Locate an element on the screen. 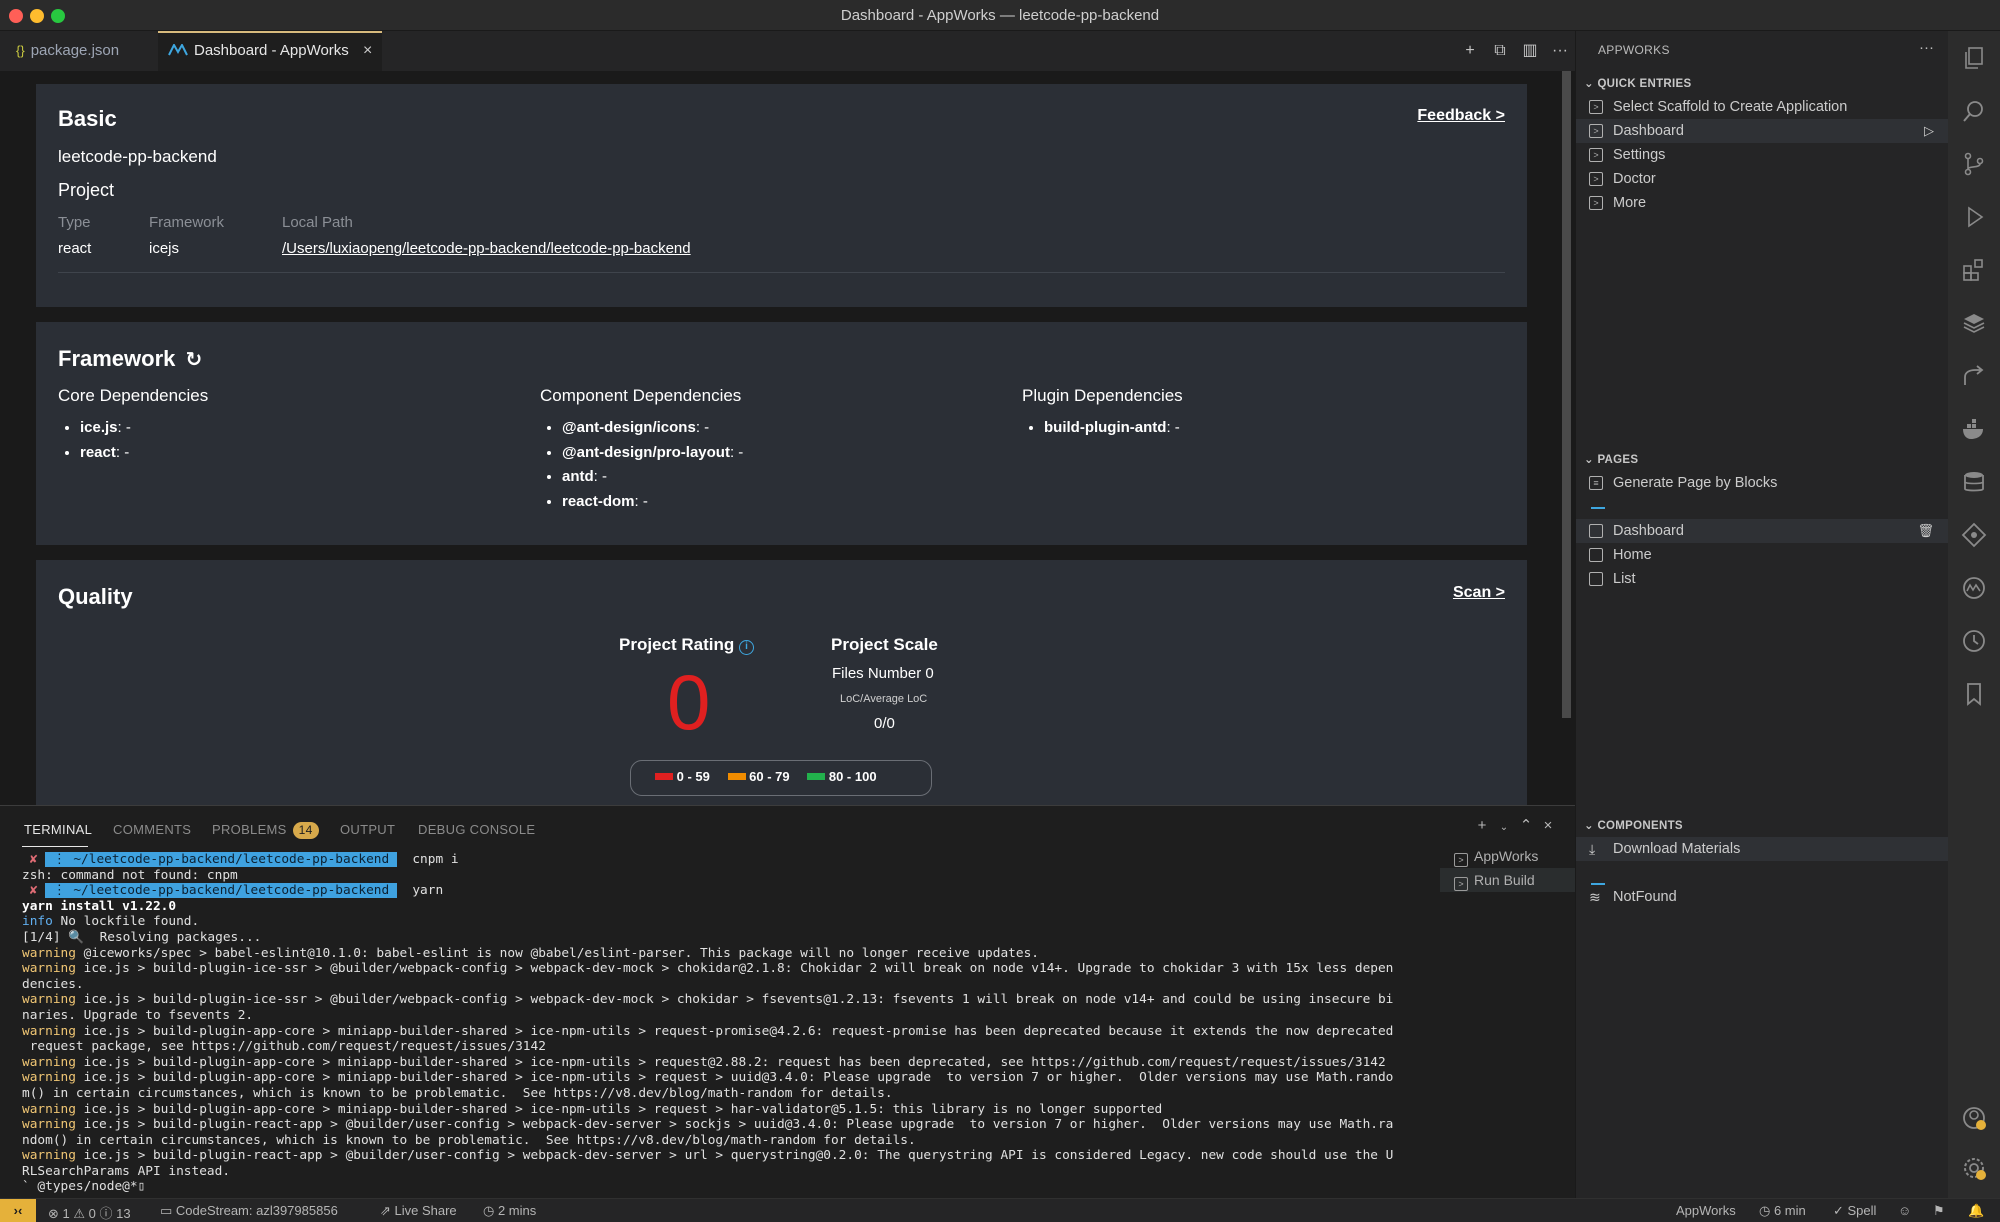  divider is located at coordinates (781, 272).